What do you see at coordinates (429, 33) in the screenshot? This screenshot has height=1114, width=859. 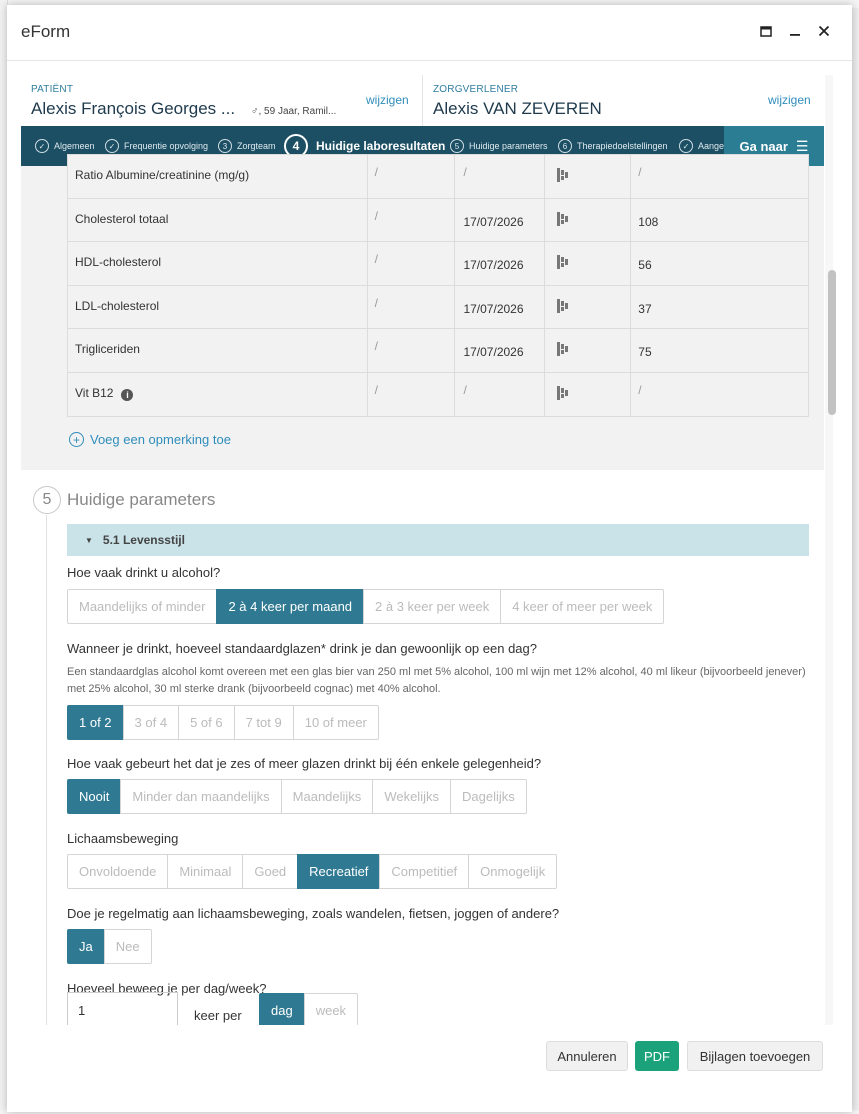 I see `modal-header: eForm` at bounding box center [429, 33].